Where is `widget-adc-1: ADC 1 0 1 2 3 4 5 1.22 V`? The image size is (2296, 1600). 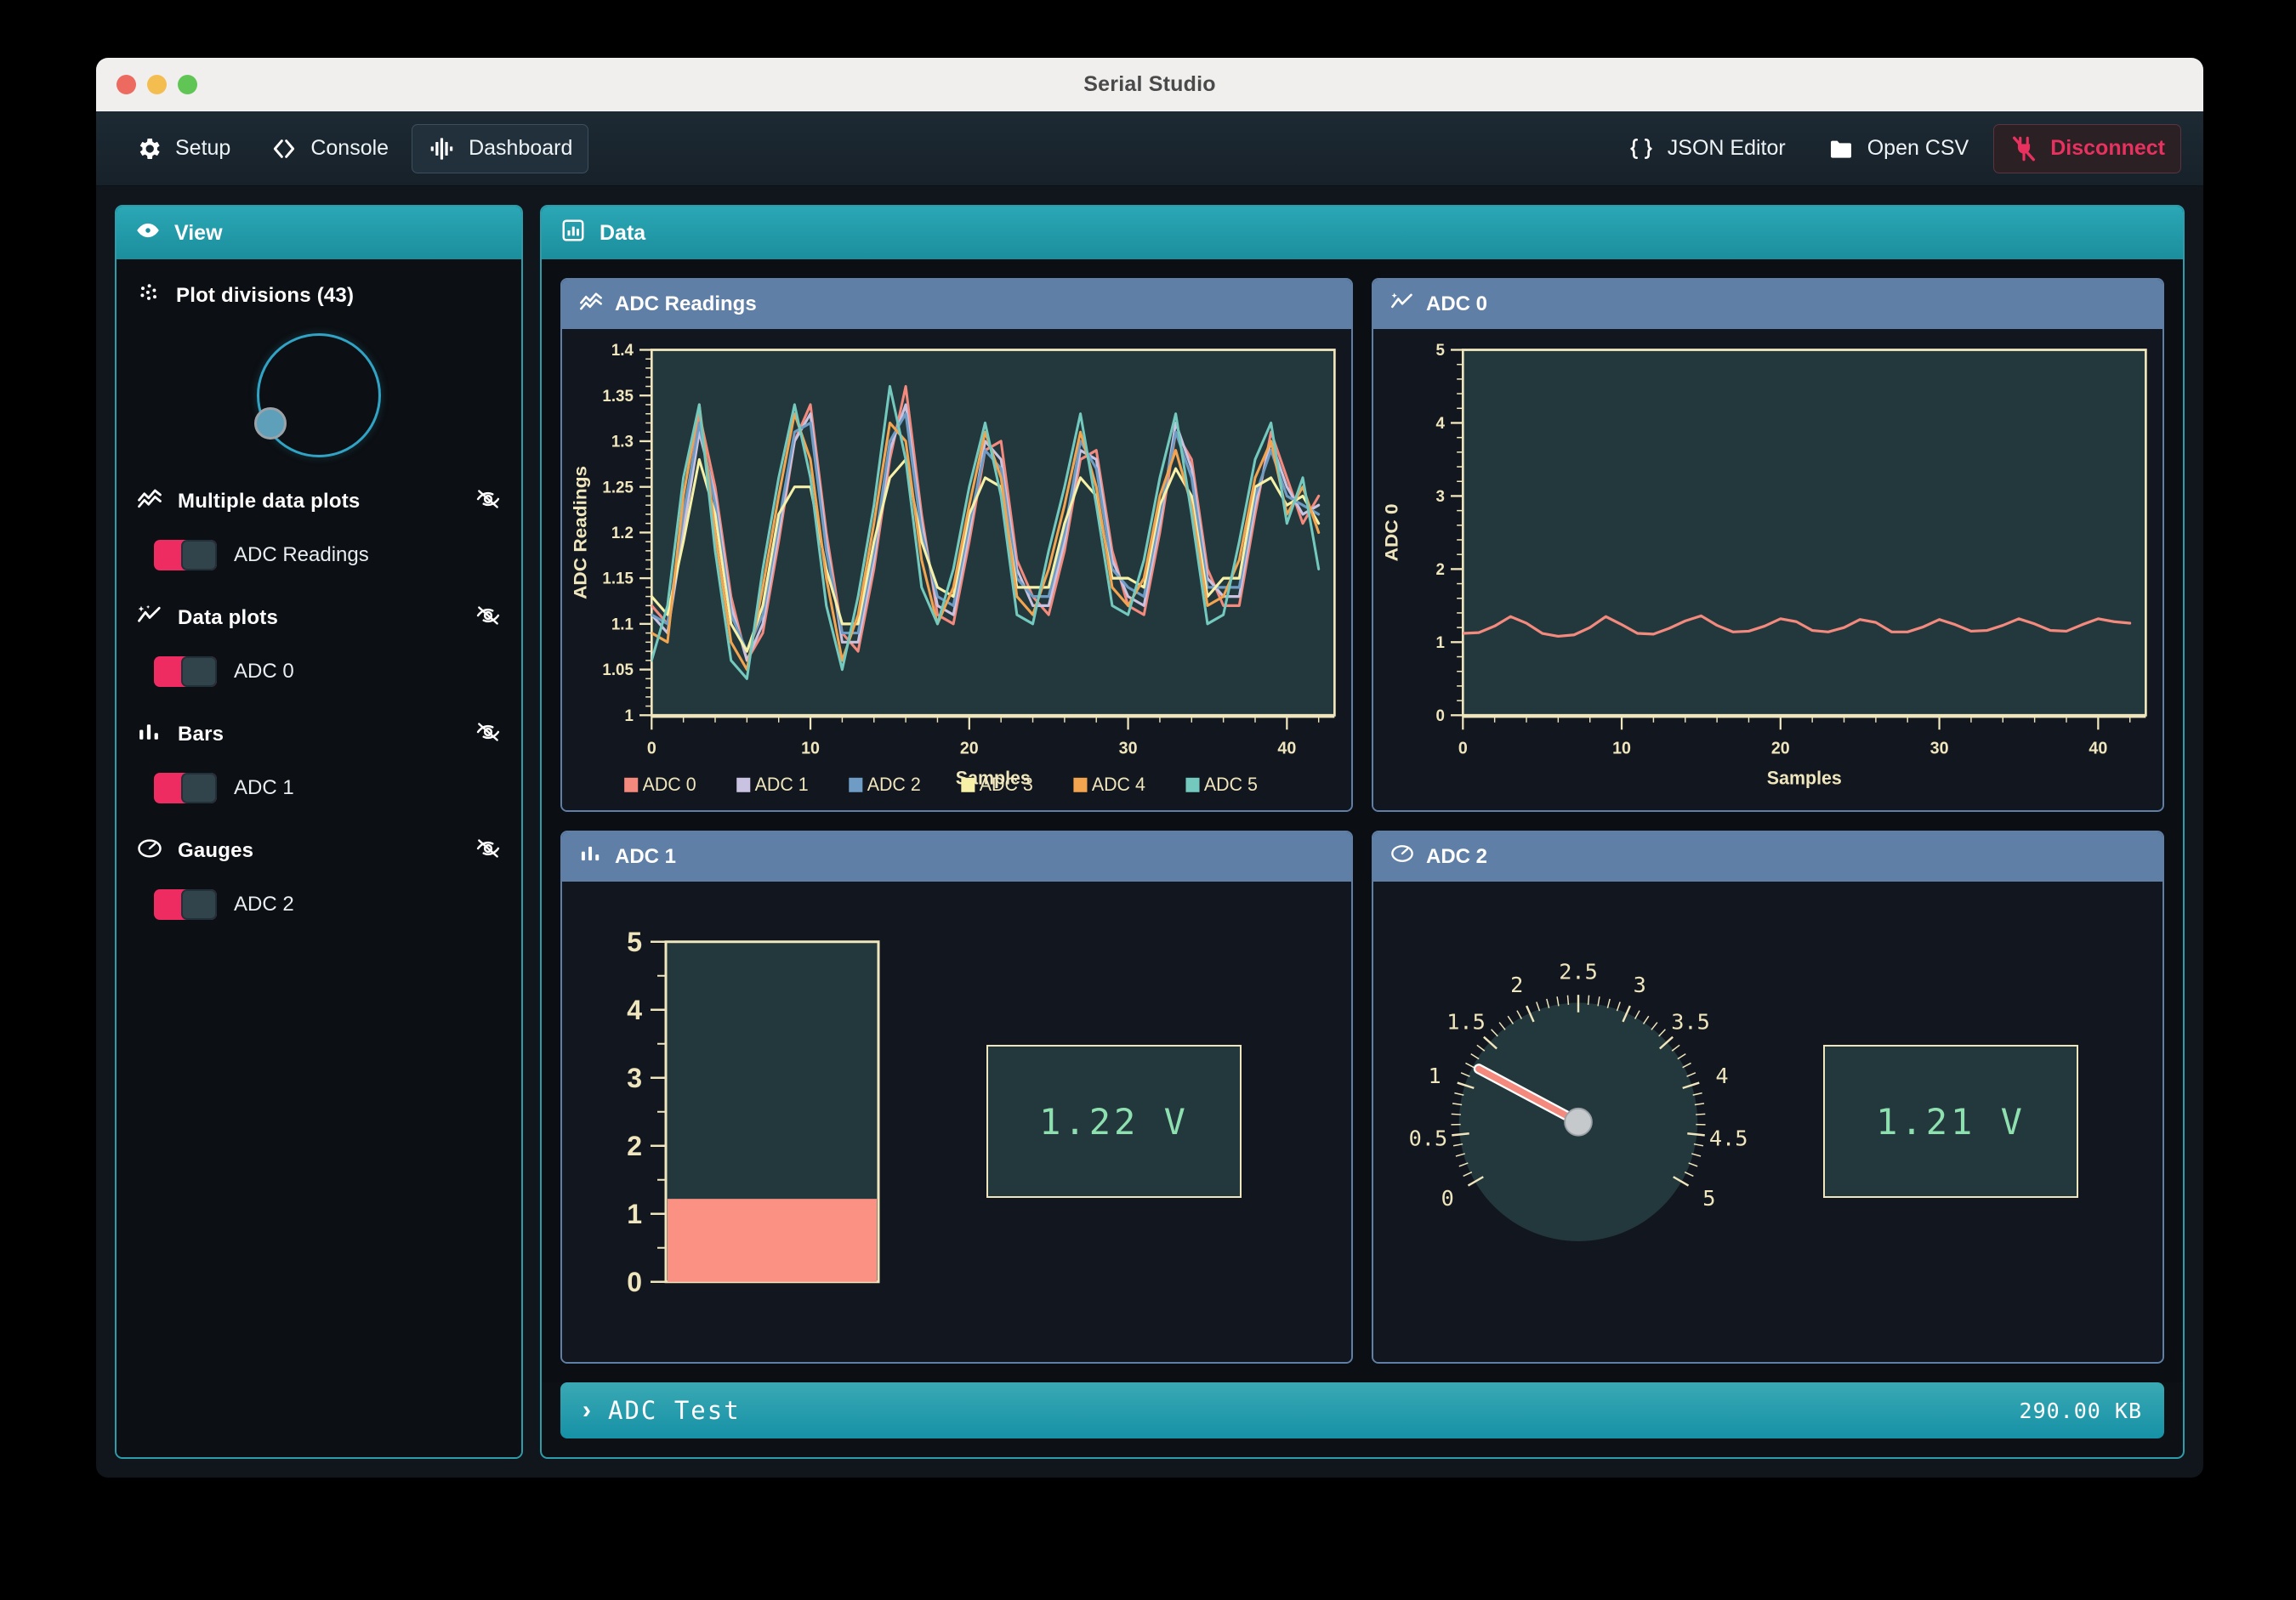
widget-adc-1: ADC 1 0 1 2 3 4 5 1.22 V is located at coordinates (956, 1097).